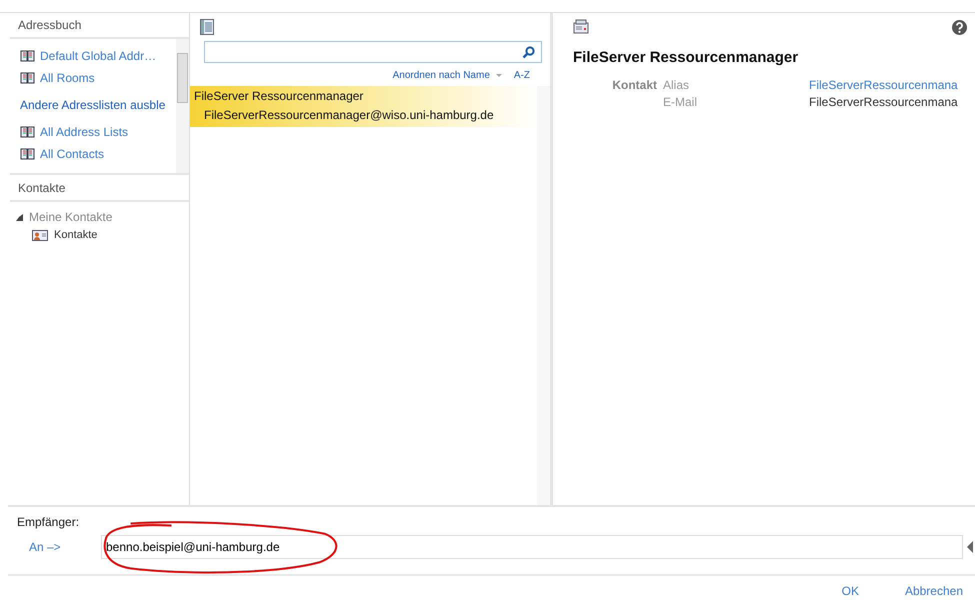 Image resolution: width=975 pixels, height=600 pixels. Describe the element at coordinates (93, 132) in the screenshot. I see `address-list-item: All Address Lists` at that location.